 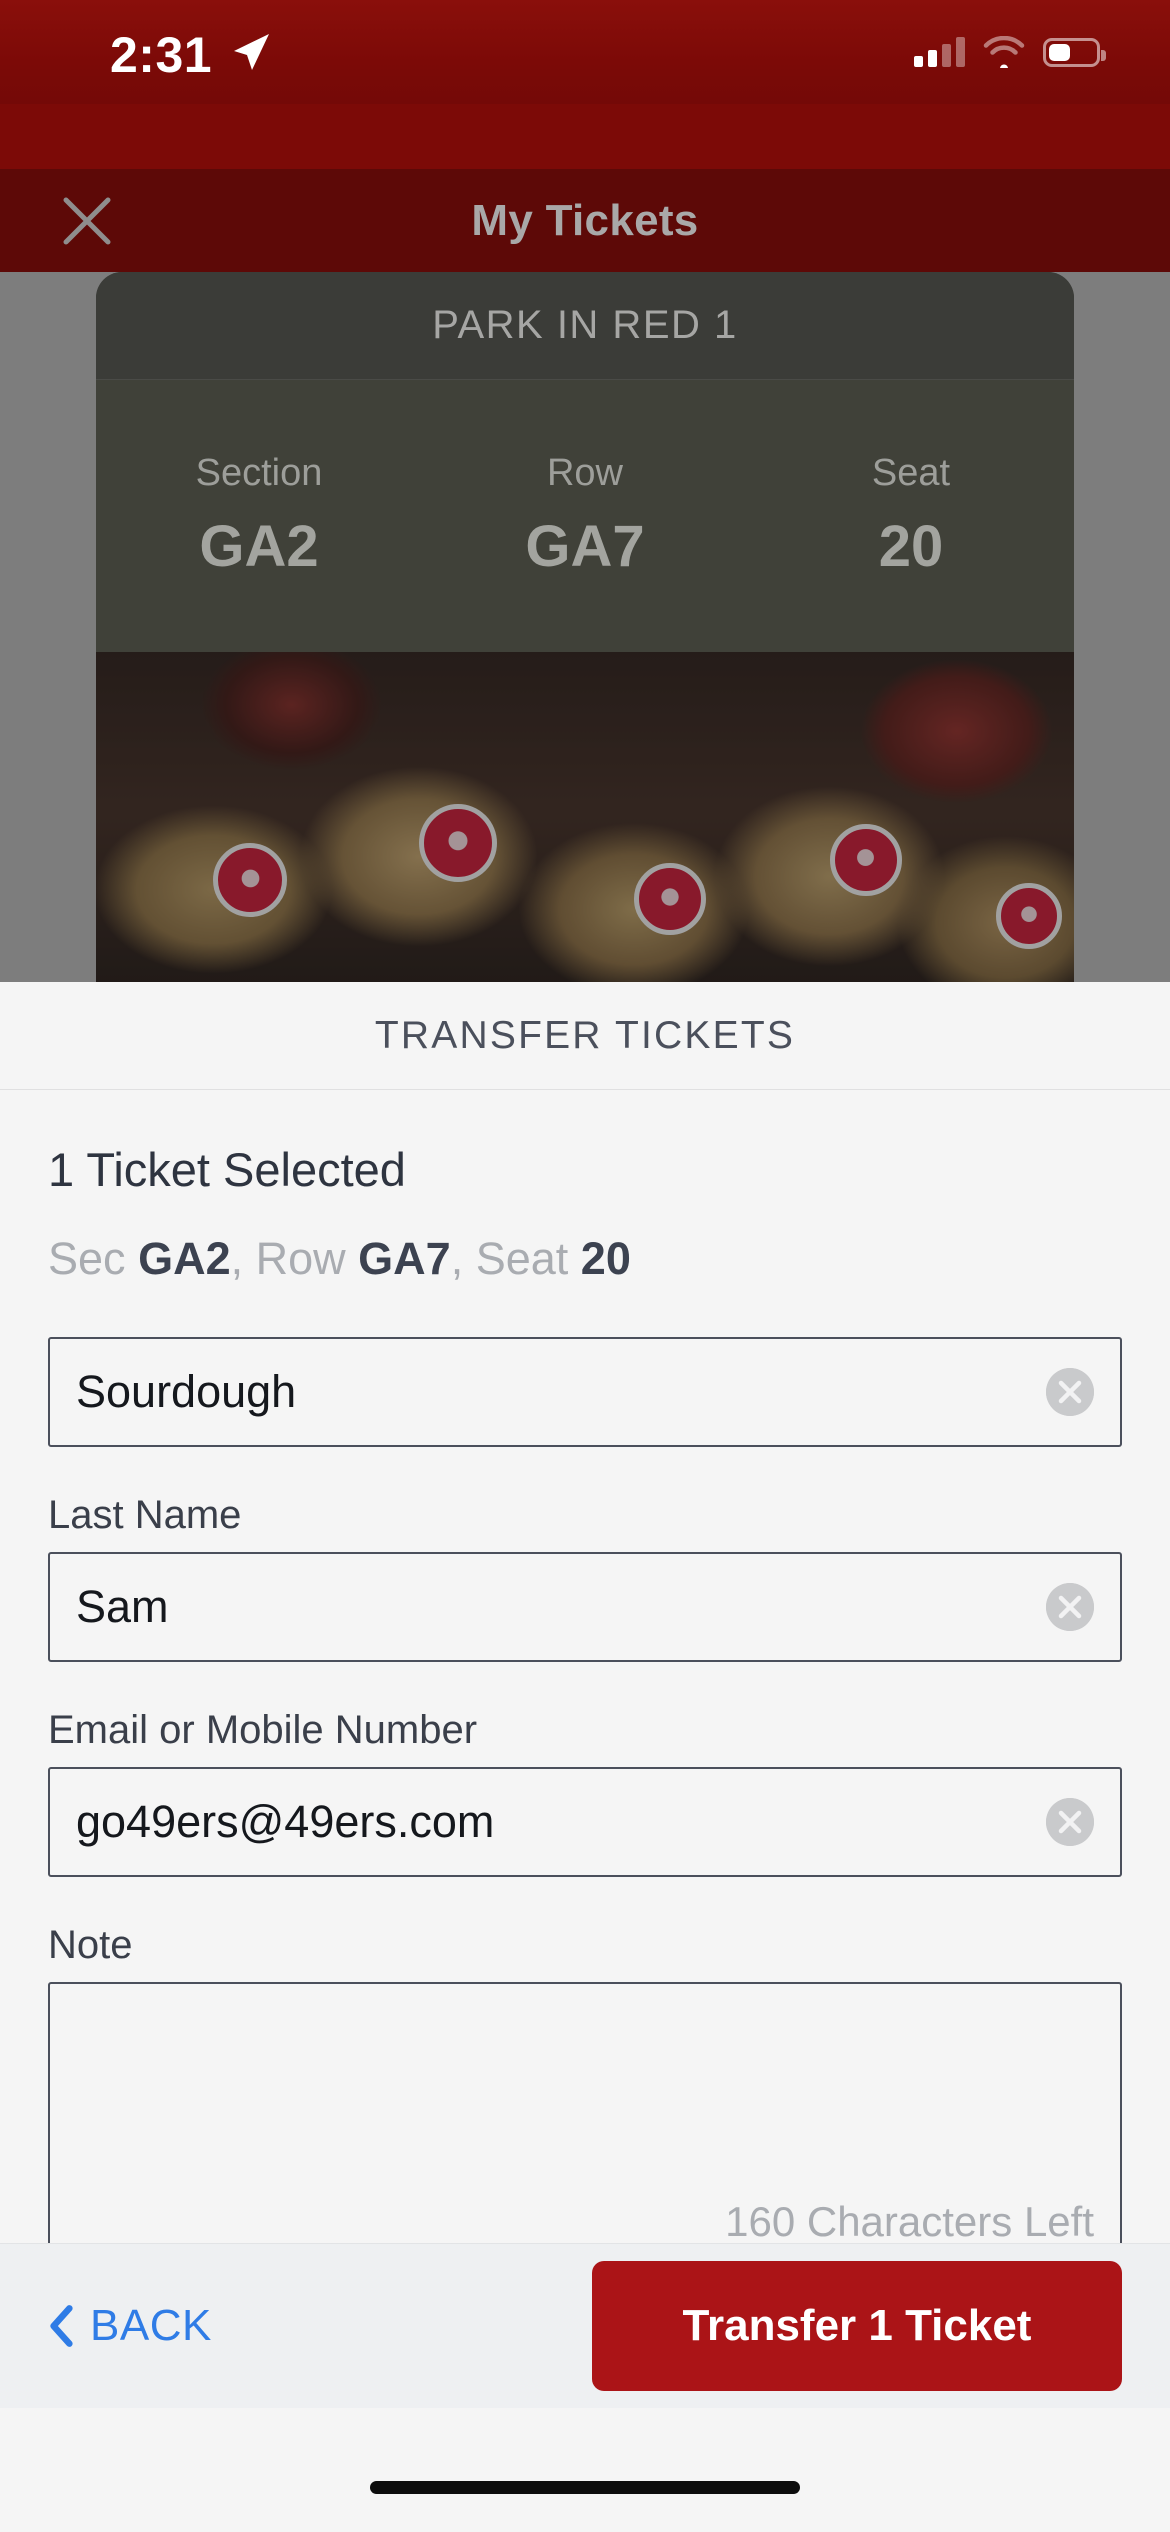 I want to click on first-name-field-wrapper: Sourdough, so click(x=585, y=1392).